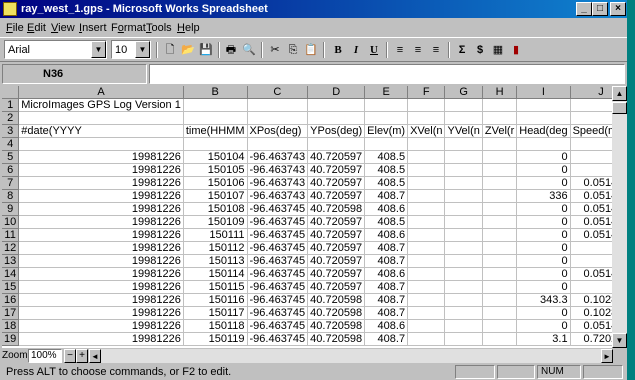 This screenshot has height=380, width=635. I want to click on menu-file: File, so click(15, 28).